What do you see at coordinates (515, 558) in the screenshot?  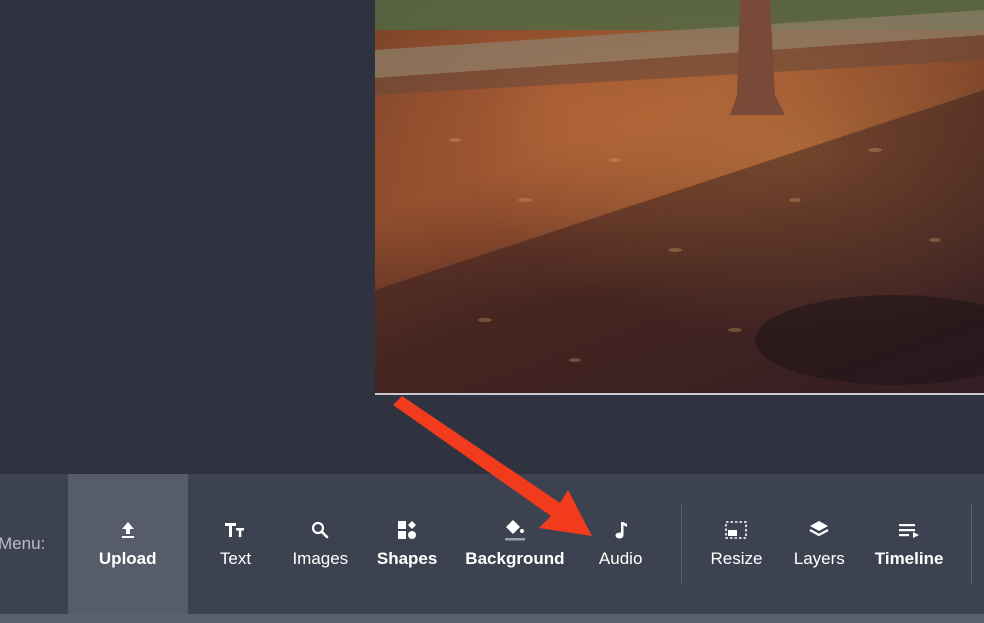 I see `background-label: Background` at bounding box center [515, 558].